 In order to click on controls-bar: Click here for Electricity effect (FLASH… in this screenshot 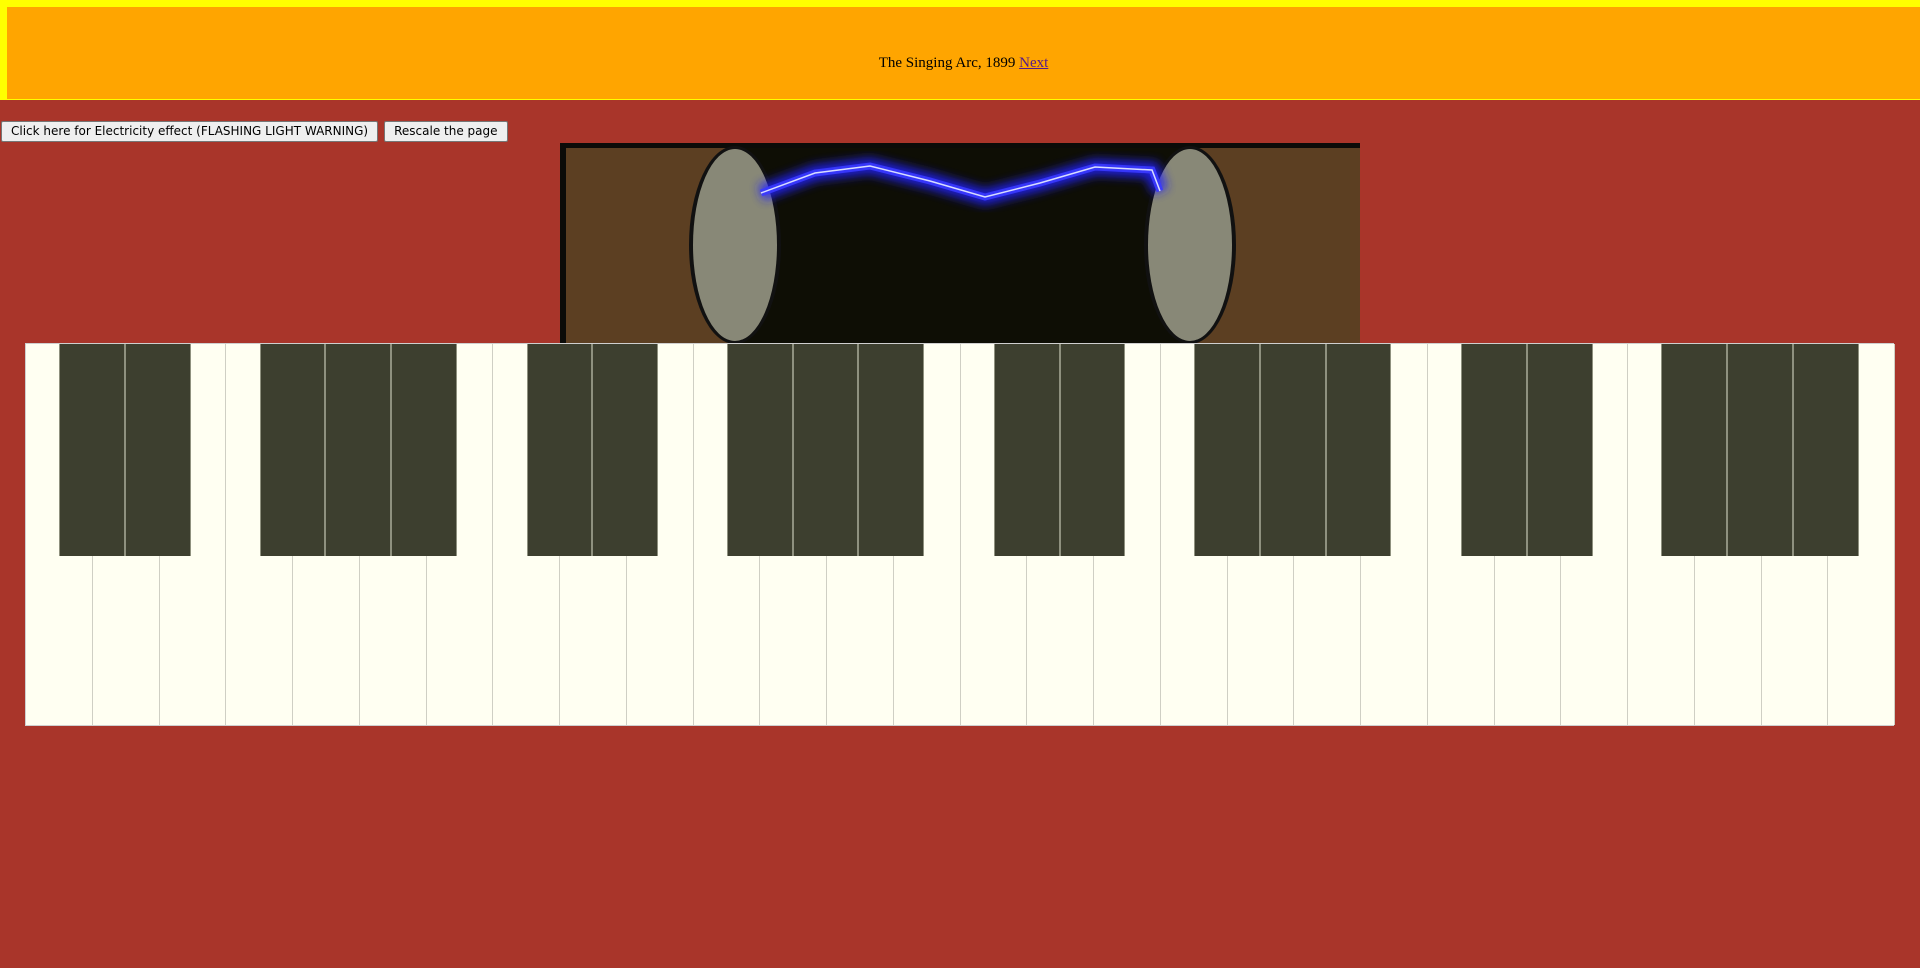, I will do `click(254, 131)`.